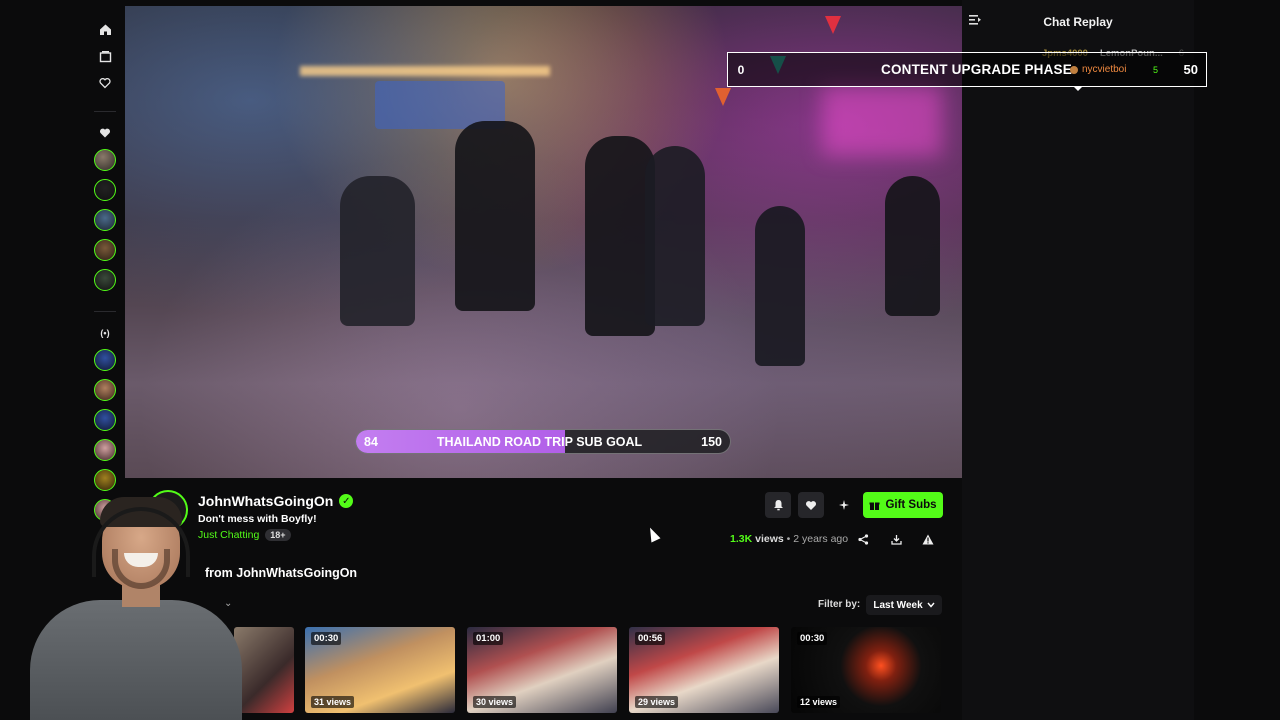 This screenshot has height=720, width=1280. I want to click on clip-duration: 01:00, so click(488, 638).